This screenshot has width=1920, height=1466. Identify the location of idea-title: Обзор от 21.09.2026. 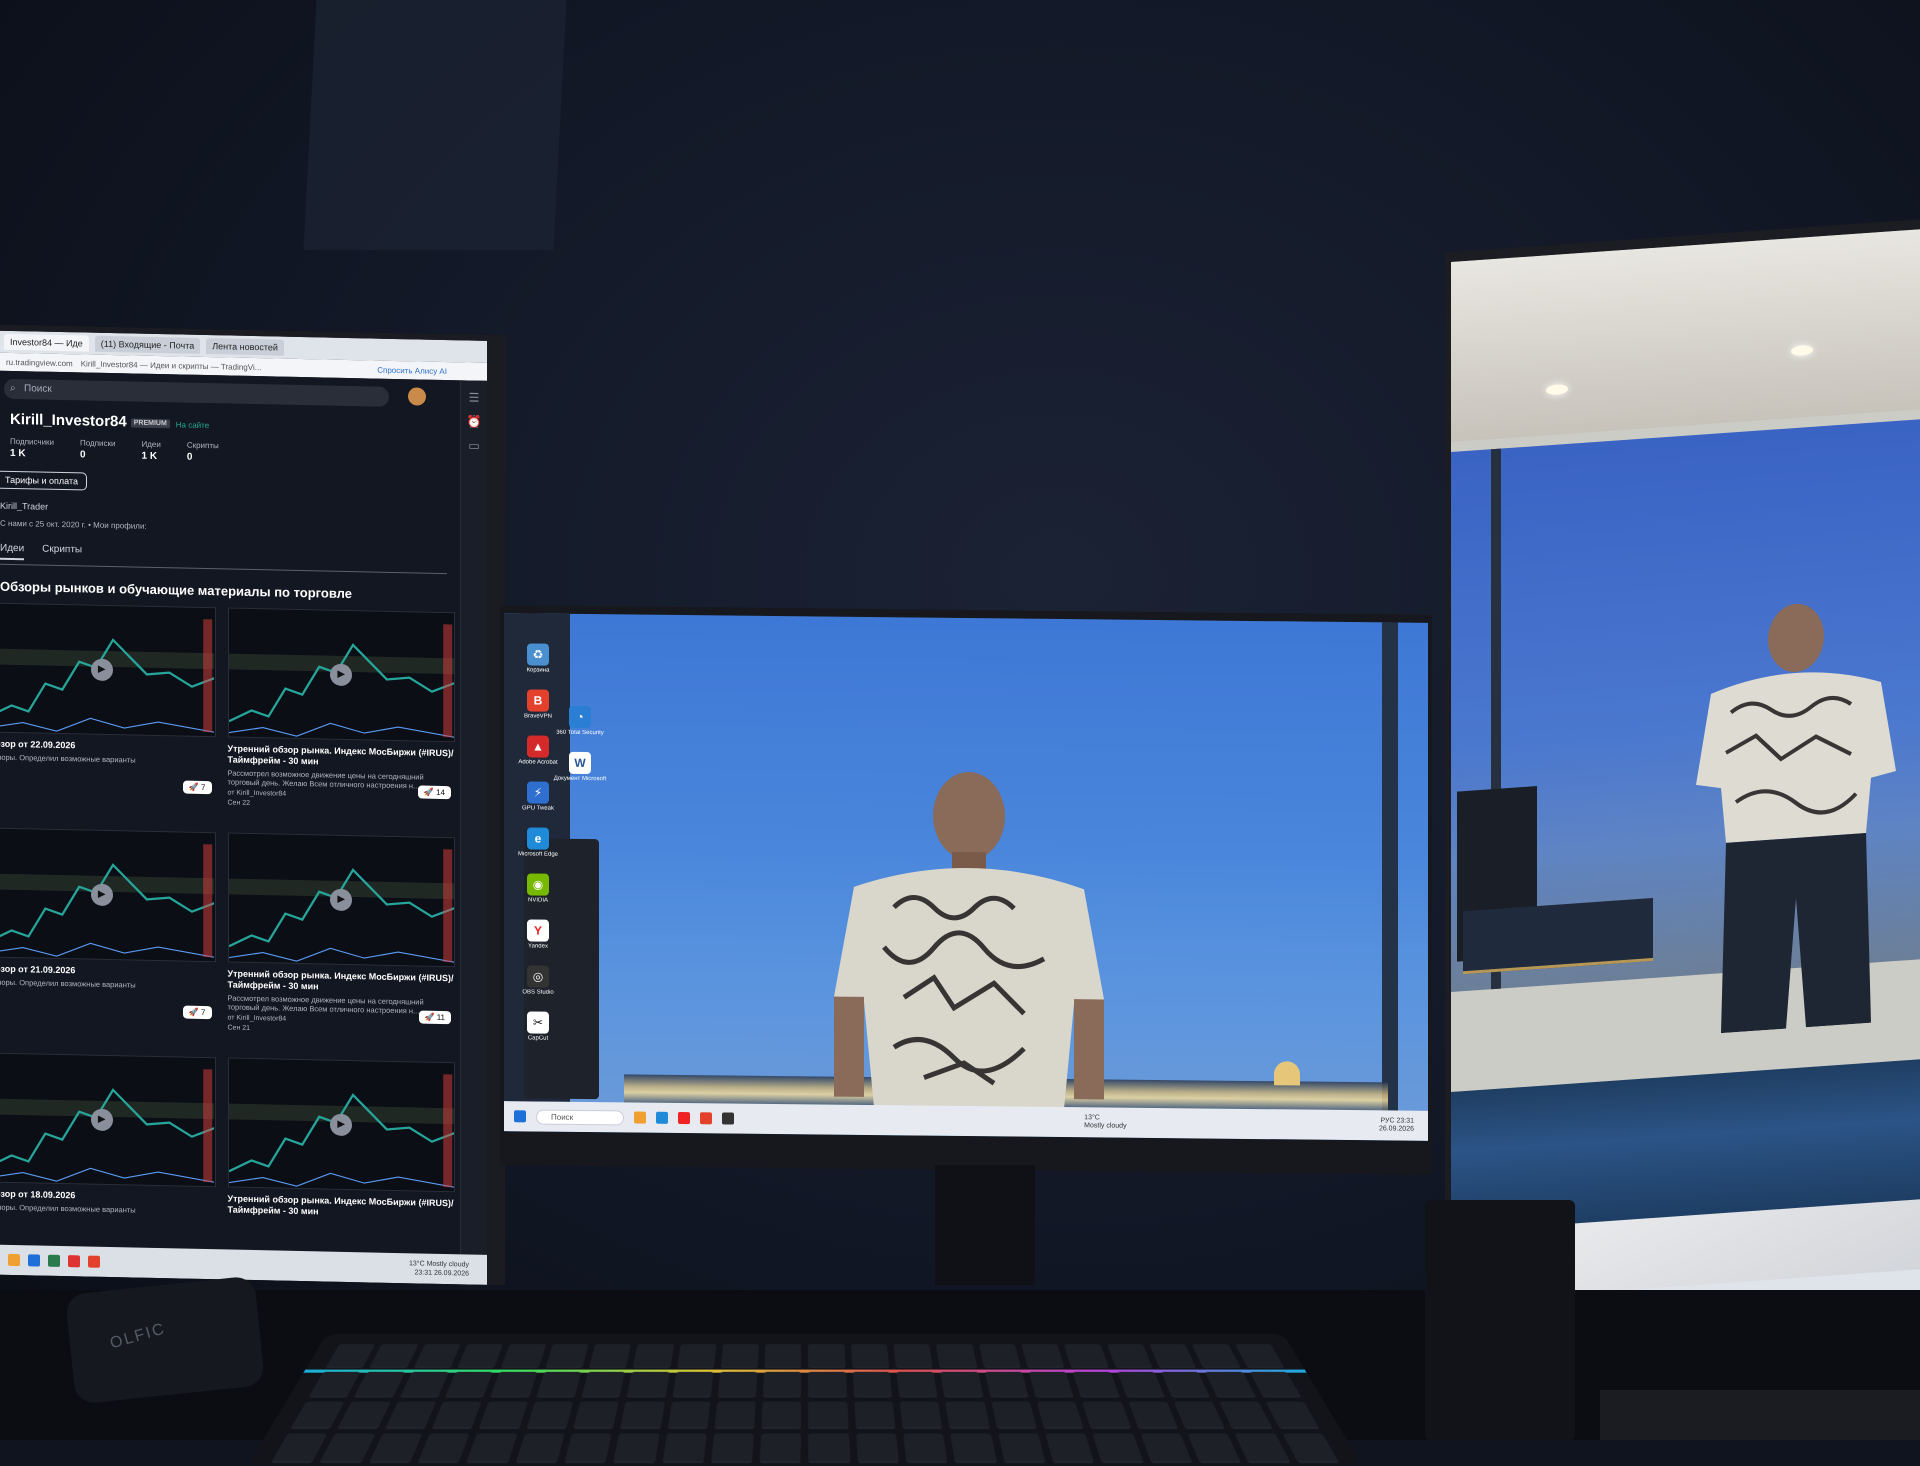
(108, 971).